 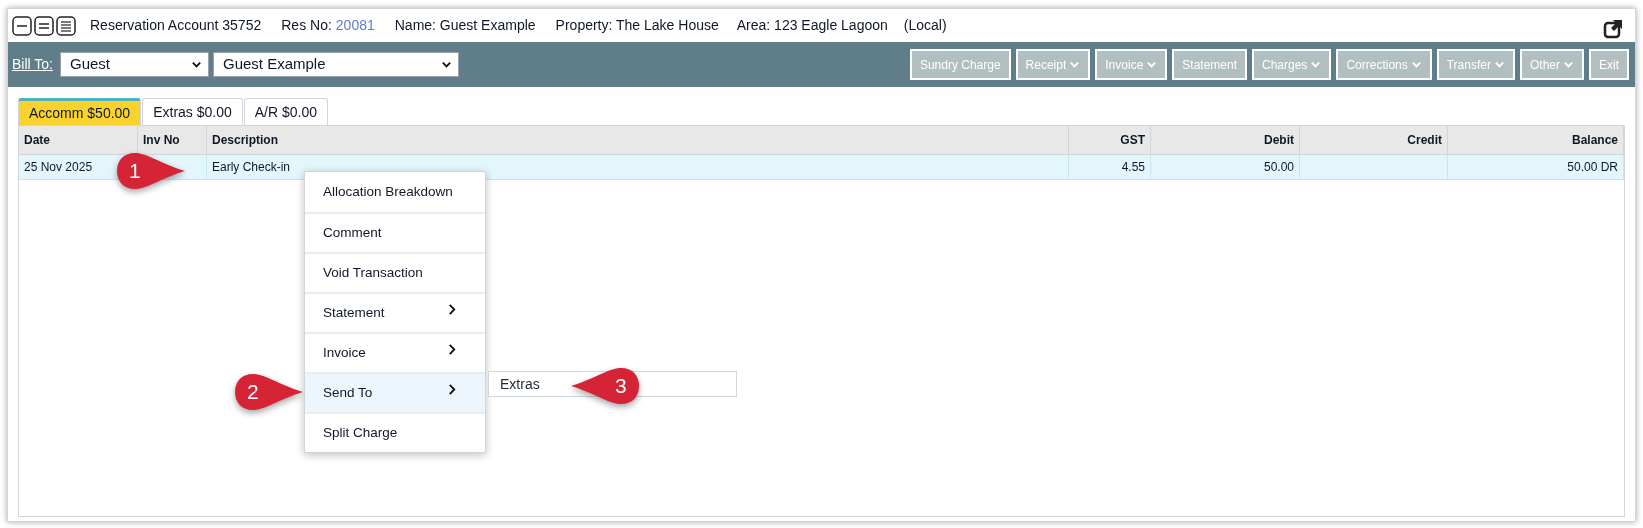 I want to click on table-cell-text: Early Check-in, so click(x=251, y=167).